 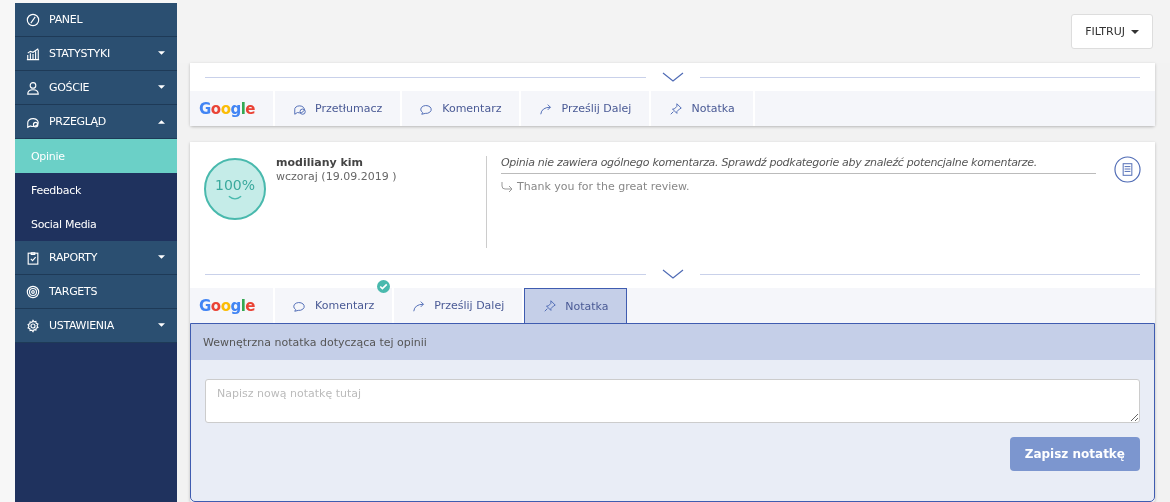 I want to click on menu-label: PRZEGLĄD, so click(x=78, y=121).